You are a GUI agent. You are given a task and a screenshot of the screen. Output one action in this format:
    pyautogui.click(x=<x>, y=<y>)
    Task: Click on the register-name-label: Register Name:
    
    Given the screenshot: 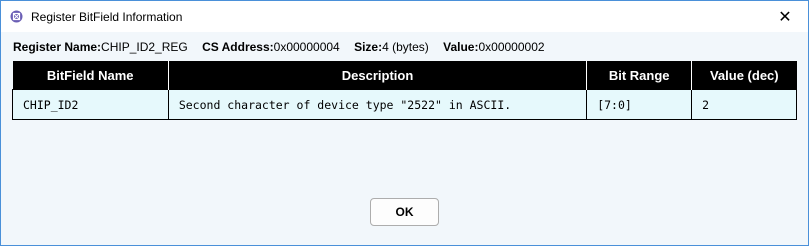 What is the action you would take?
    pyautogui.click(x=57, y=47)
    